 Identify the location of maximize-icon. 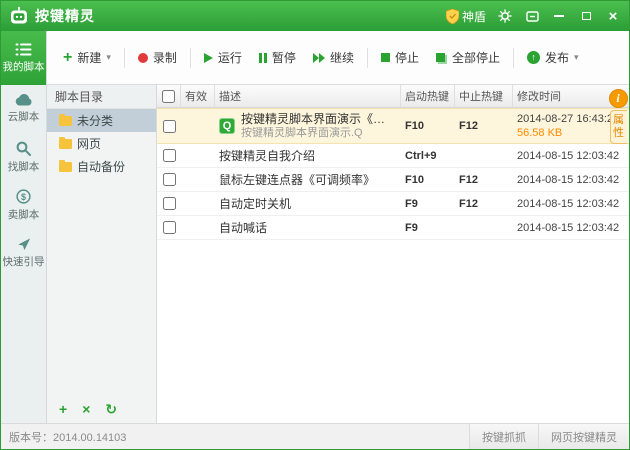
(586, 16).